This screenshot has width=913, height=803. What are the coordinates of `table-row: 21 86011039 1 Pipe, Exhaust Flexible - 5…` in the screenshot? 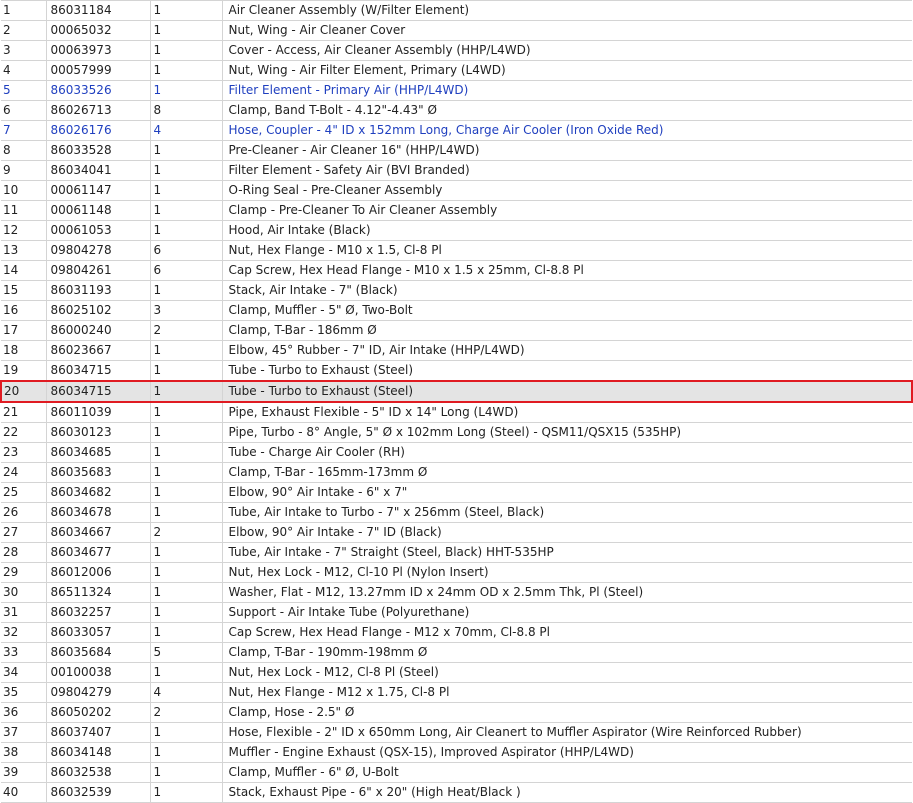 It's located at (456, 412).